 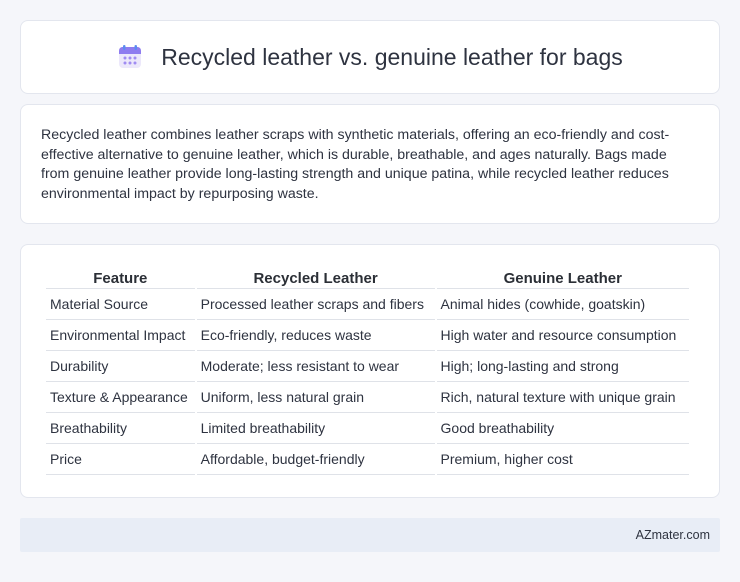 I want to click on genuine-cell: Rich, natural texture with unique grain, so click(x=562, y=397).